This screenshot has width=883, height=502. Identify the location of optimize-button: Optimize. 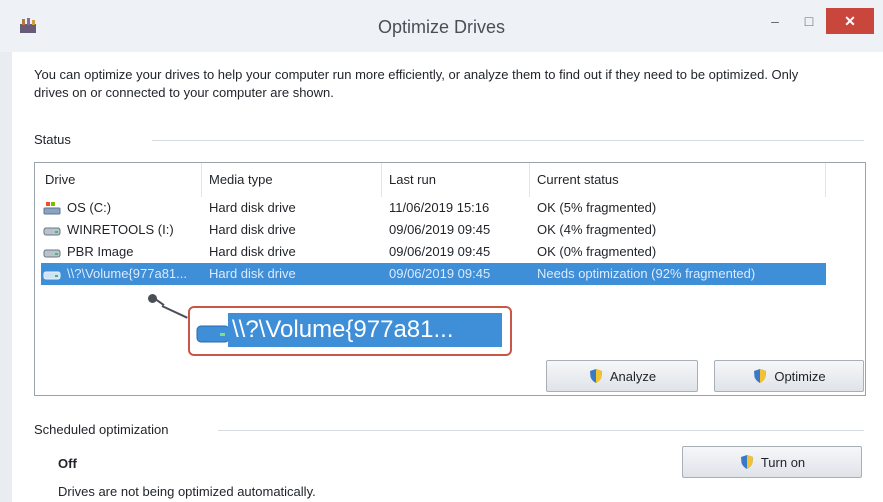
(789, 376).